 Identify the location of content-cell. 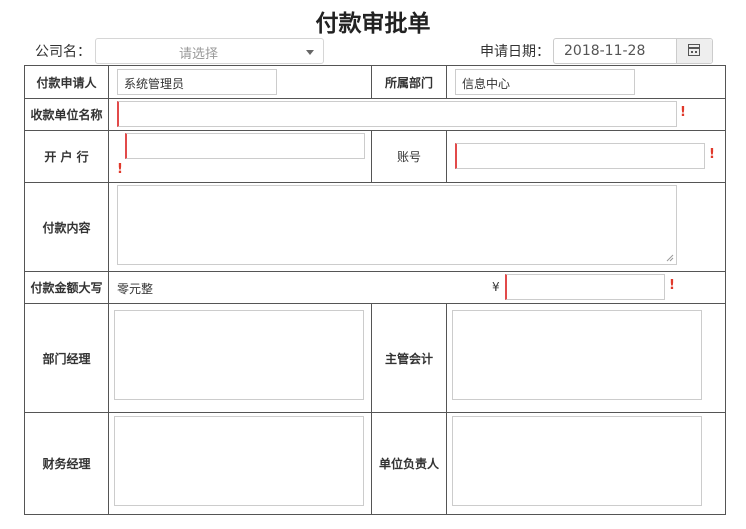
(417, 227).